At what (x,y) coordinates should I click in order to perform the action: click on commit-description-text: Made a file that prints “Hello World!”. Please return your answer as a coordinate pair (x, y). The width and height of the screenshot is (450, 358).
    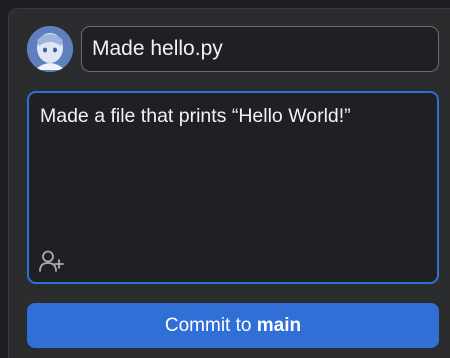
    Looking at the image, I should click on (195, 116).